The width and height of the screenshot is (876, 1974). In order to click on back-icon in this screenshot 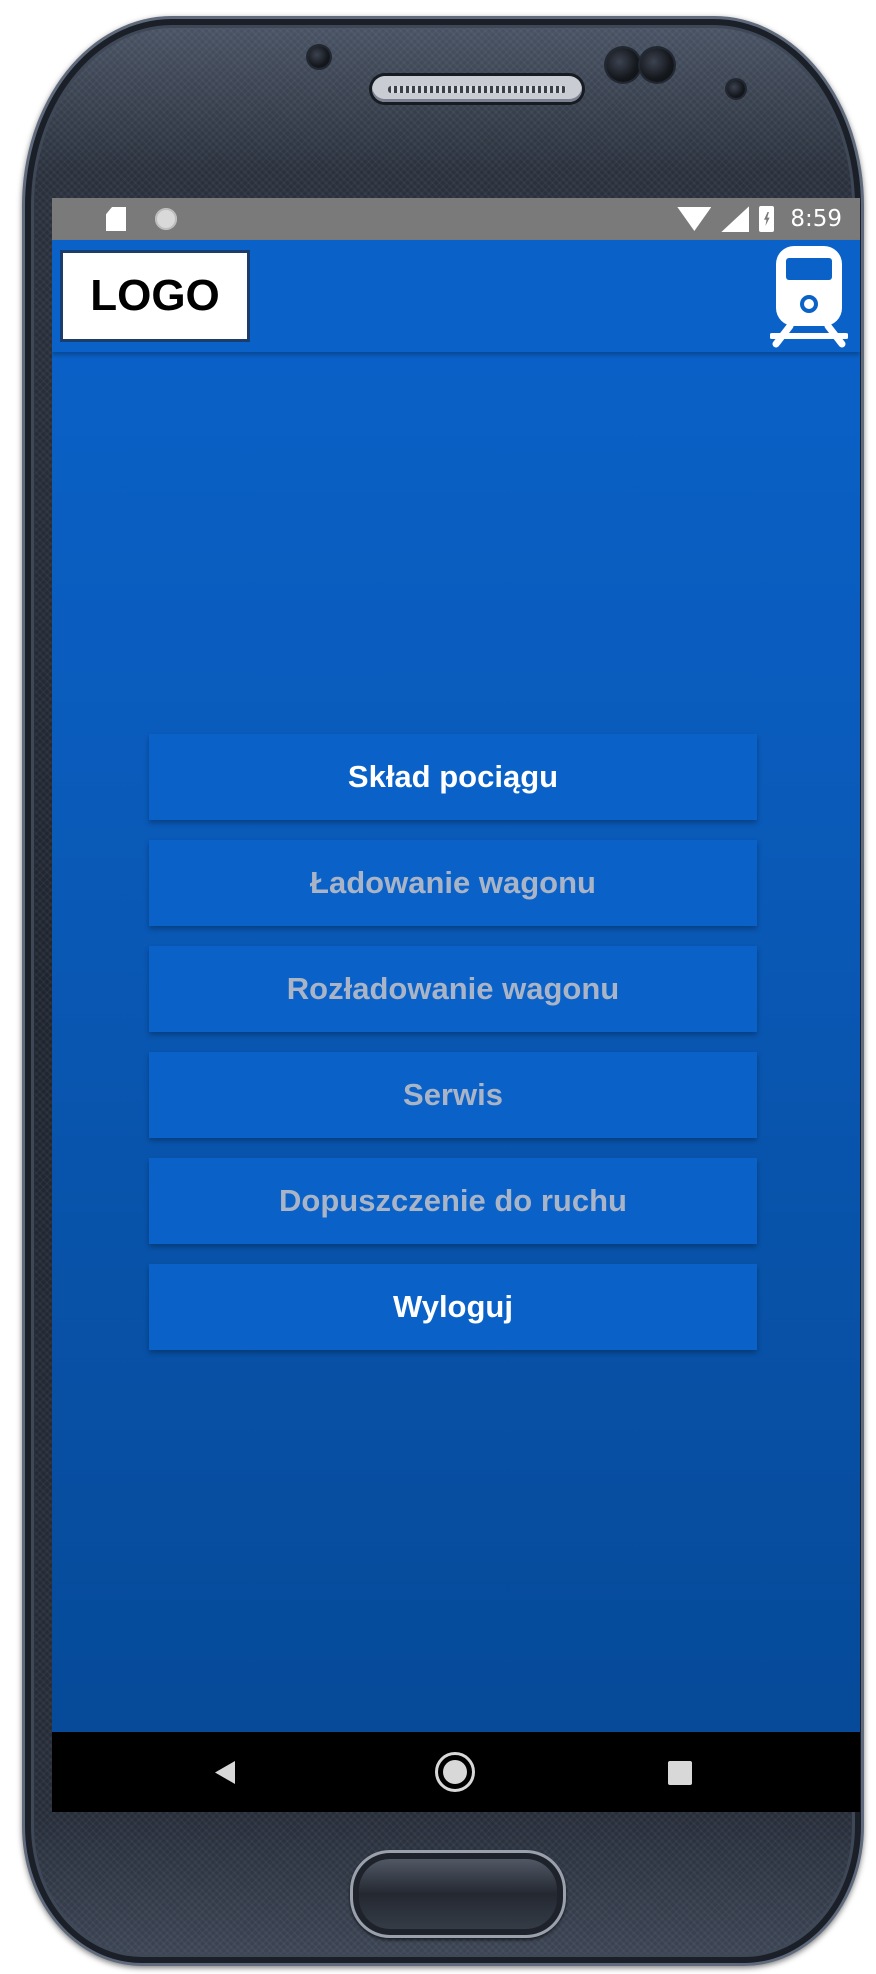, I will do `click(225, 1772)`.